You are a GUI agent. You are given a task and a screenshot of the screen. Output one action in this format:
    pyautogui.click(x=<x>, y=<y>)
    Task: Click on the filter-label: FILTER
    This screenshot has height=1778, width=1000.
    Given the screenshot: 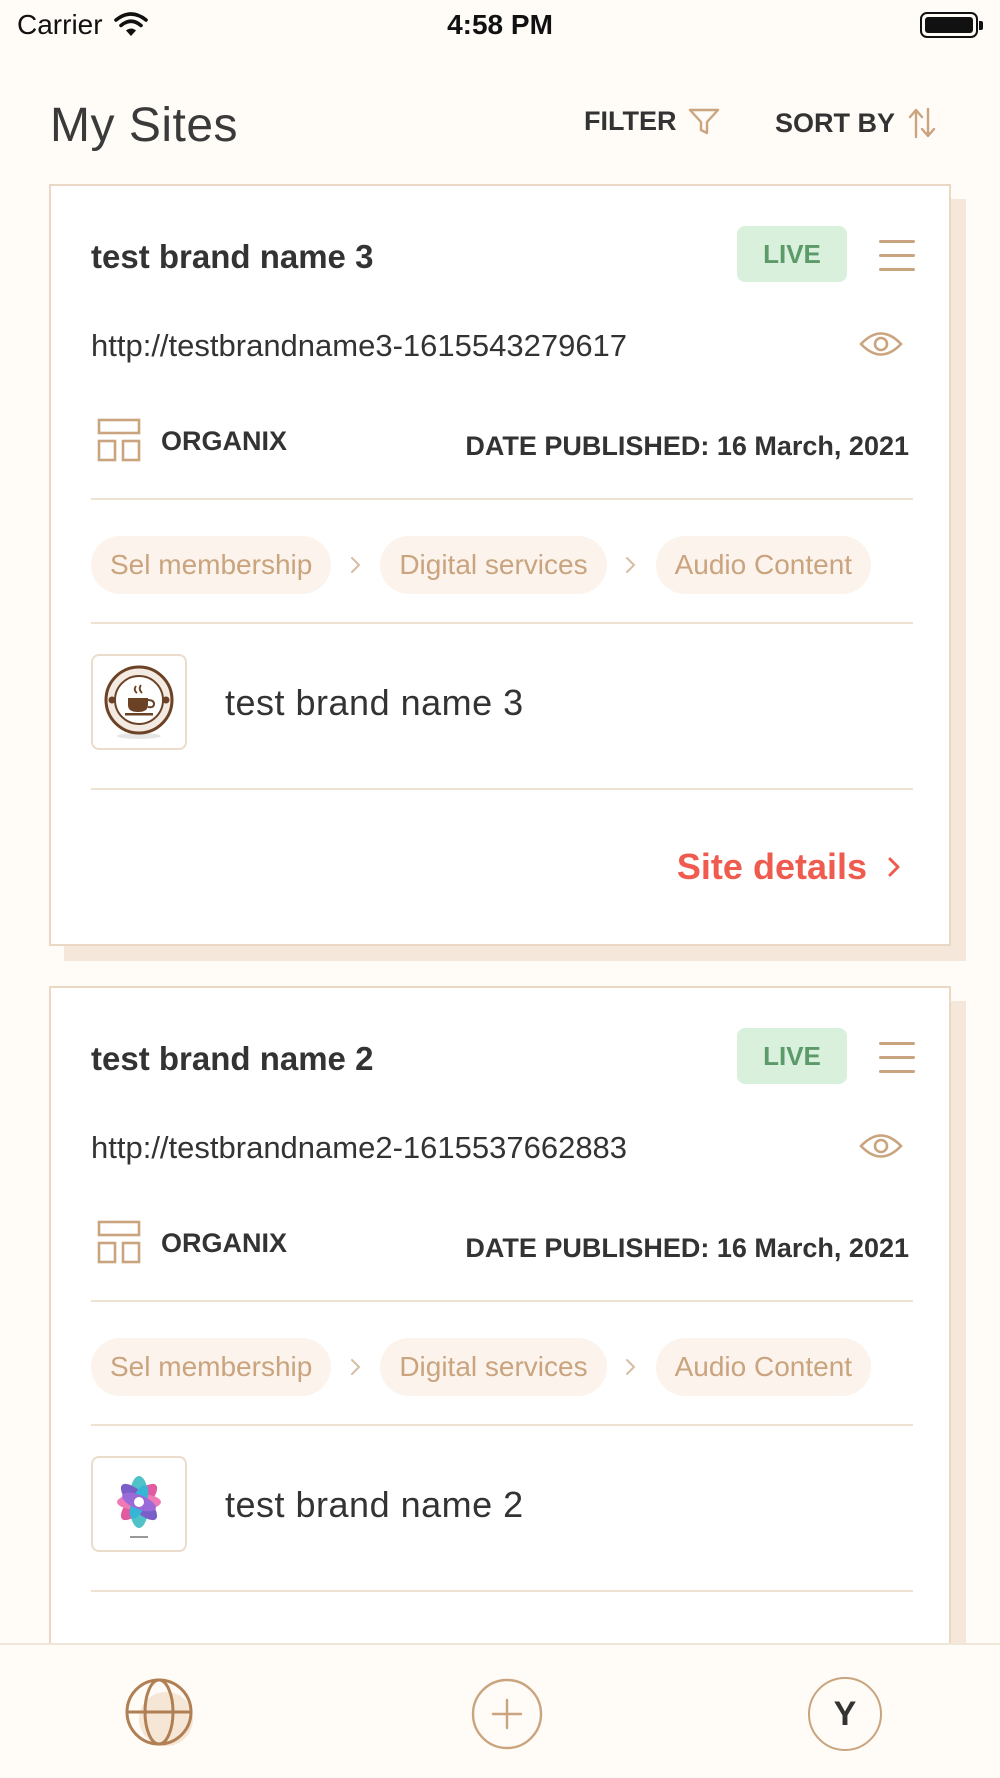 What is the action you would take?
    pyautogui.click(x=630, y=121)
    